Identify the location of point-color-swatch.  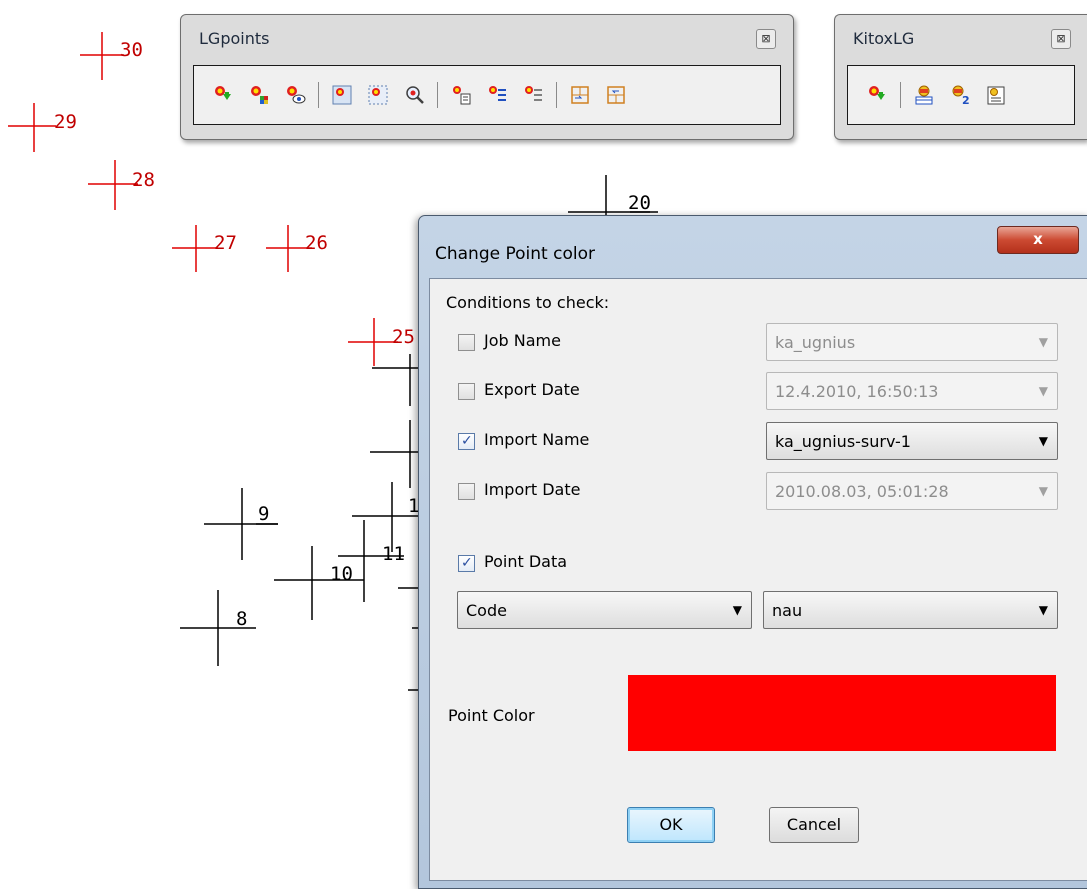
(842, 713).